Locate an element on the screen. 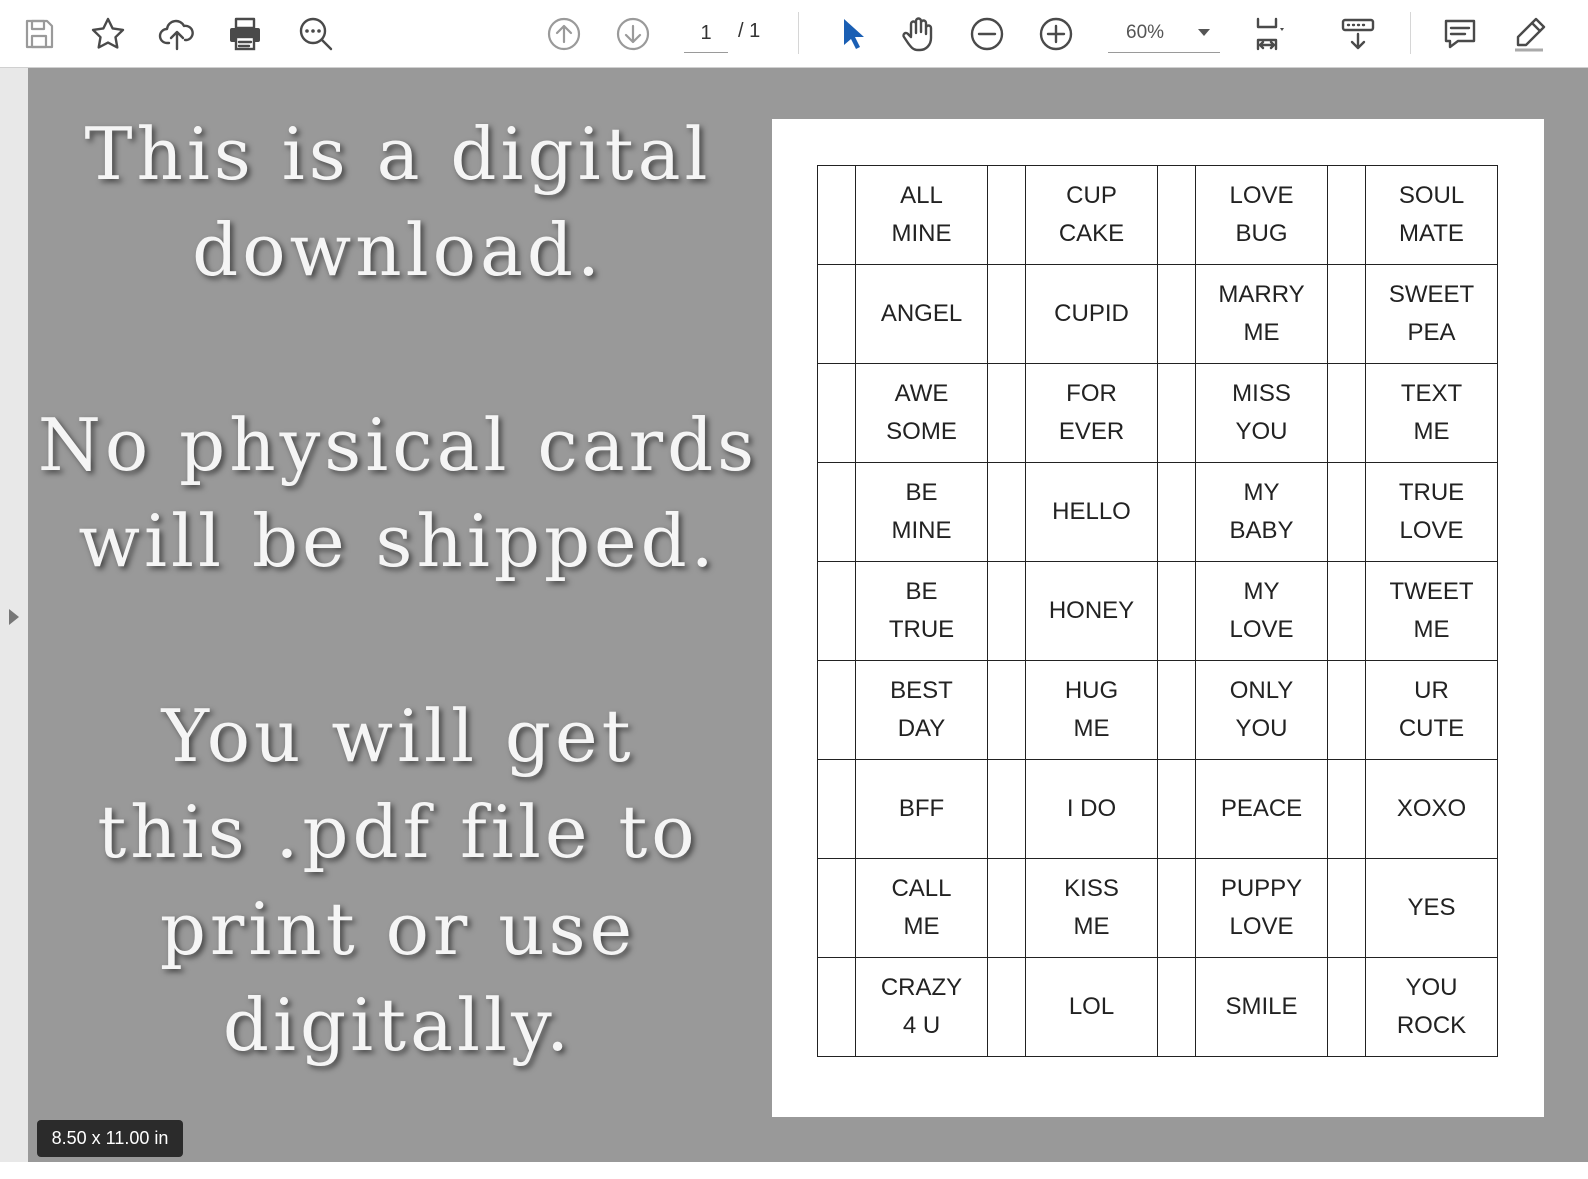 This screenshot has width=1588, height=1179. table-row: CRAZY 4 U LOL SMILE YOU ROCK is located at coordinates (1157, 1007).